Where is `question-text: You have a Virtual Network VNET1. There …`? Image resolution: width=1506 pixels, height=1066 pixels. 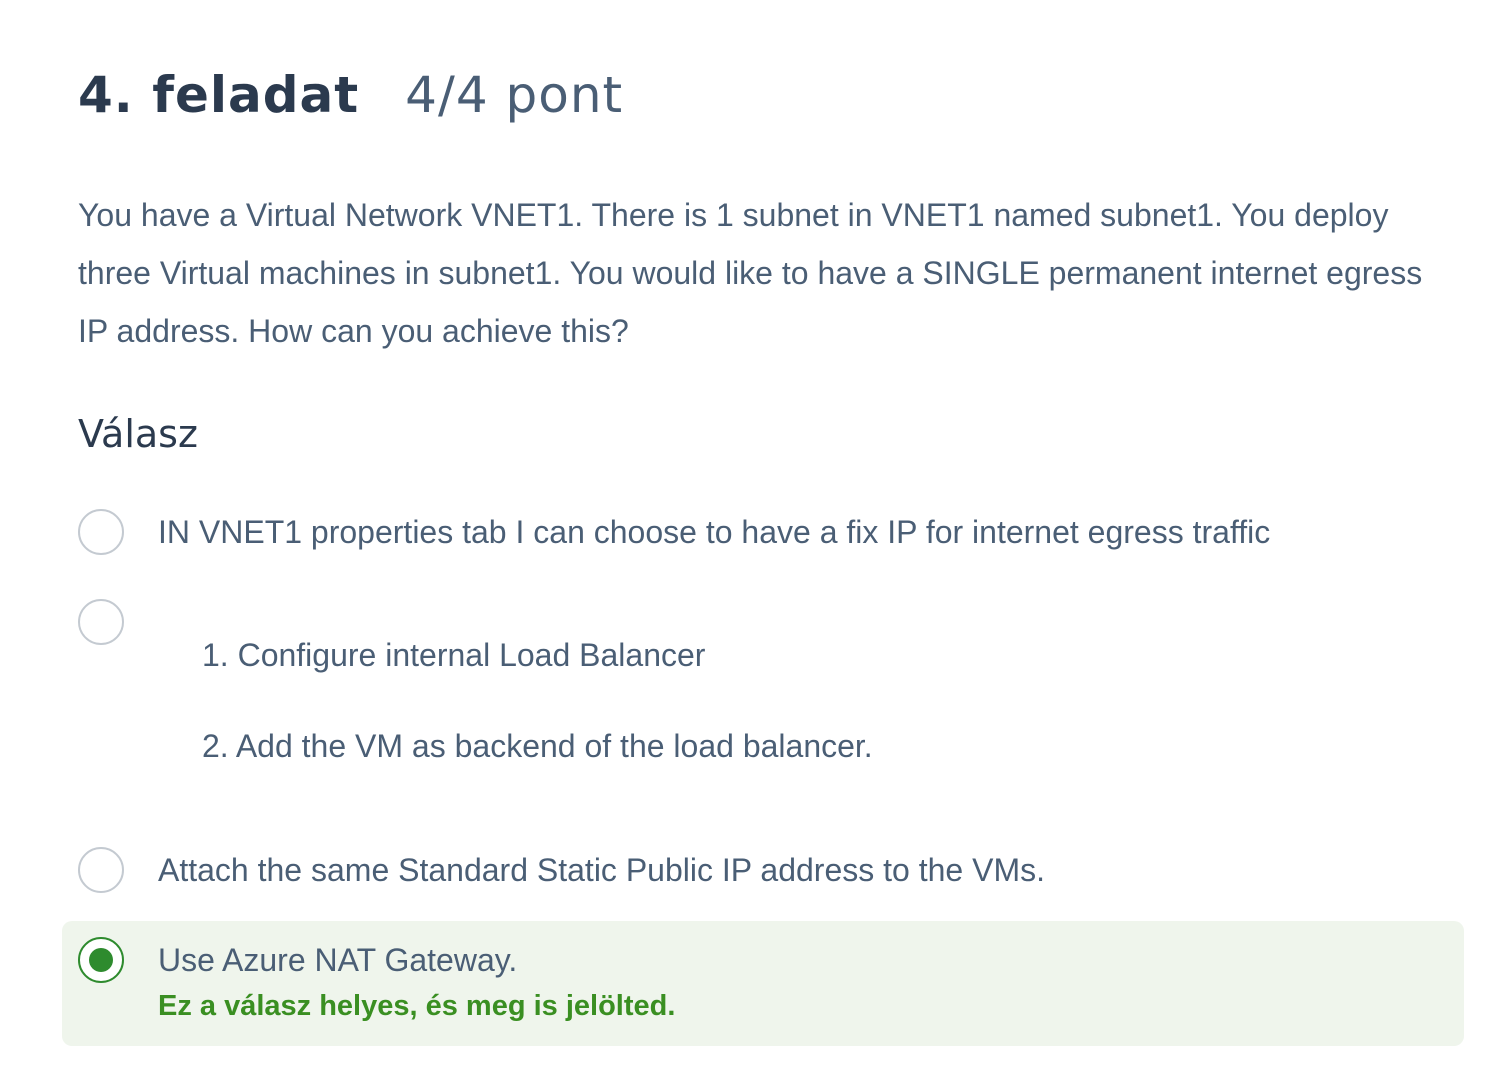 question-text: You have a Virtual Network VNET1. There … is located at coordinates (750, 273).